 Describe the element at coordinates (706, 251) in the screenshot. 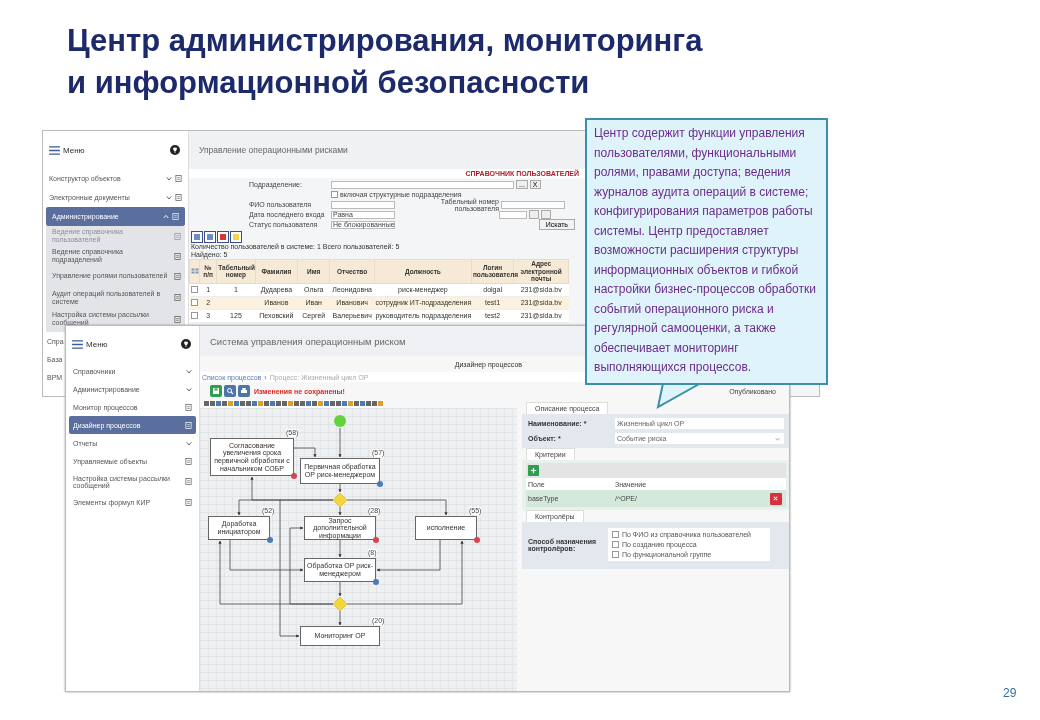

I see `callout-text: Центр содержит функции управления пользователями, функциональными ролями, правами доступа; ведения журналов аудита операций в системе; конфигурирования параметров работы системы. Центр предоставляет возможности расширения структуры информационных объектов и гибкой настройки бизнес-процессов обработки событий операционного риска и регулярной самооценки, а также обеспечивает мониторинг выполняющихся процессов.` at that location.